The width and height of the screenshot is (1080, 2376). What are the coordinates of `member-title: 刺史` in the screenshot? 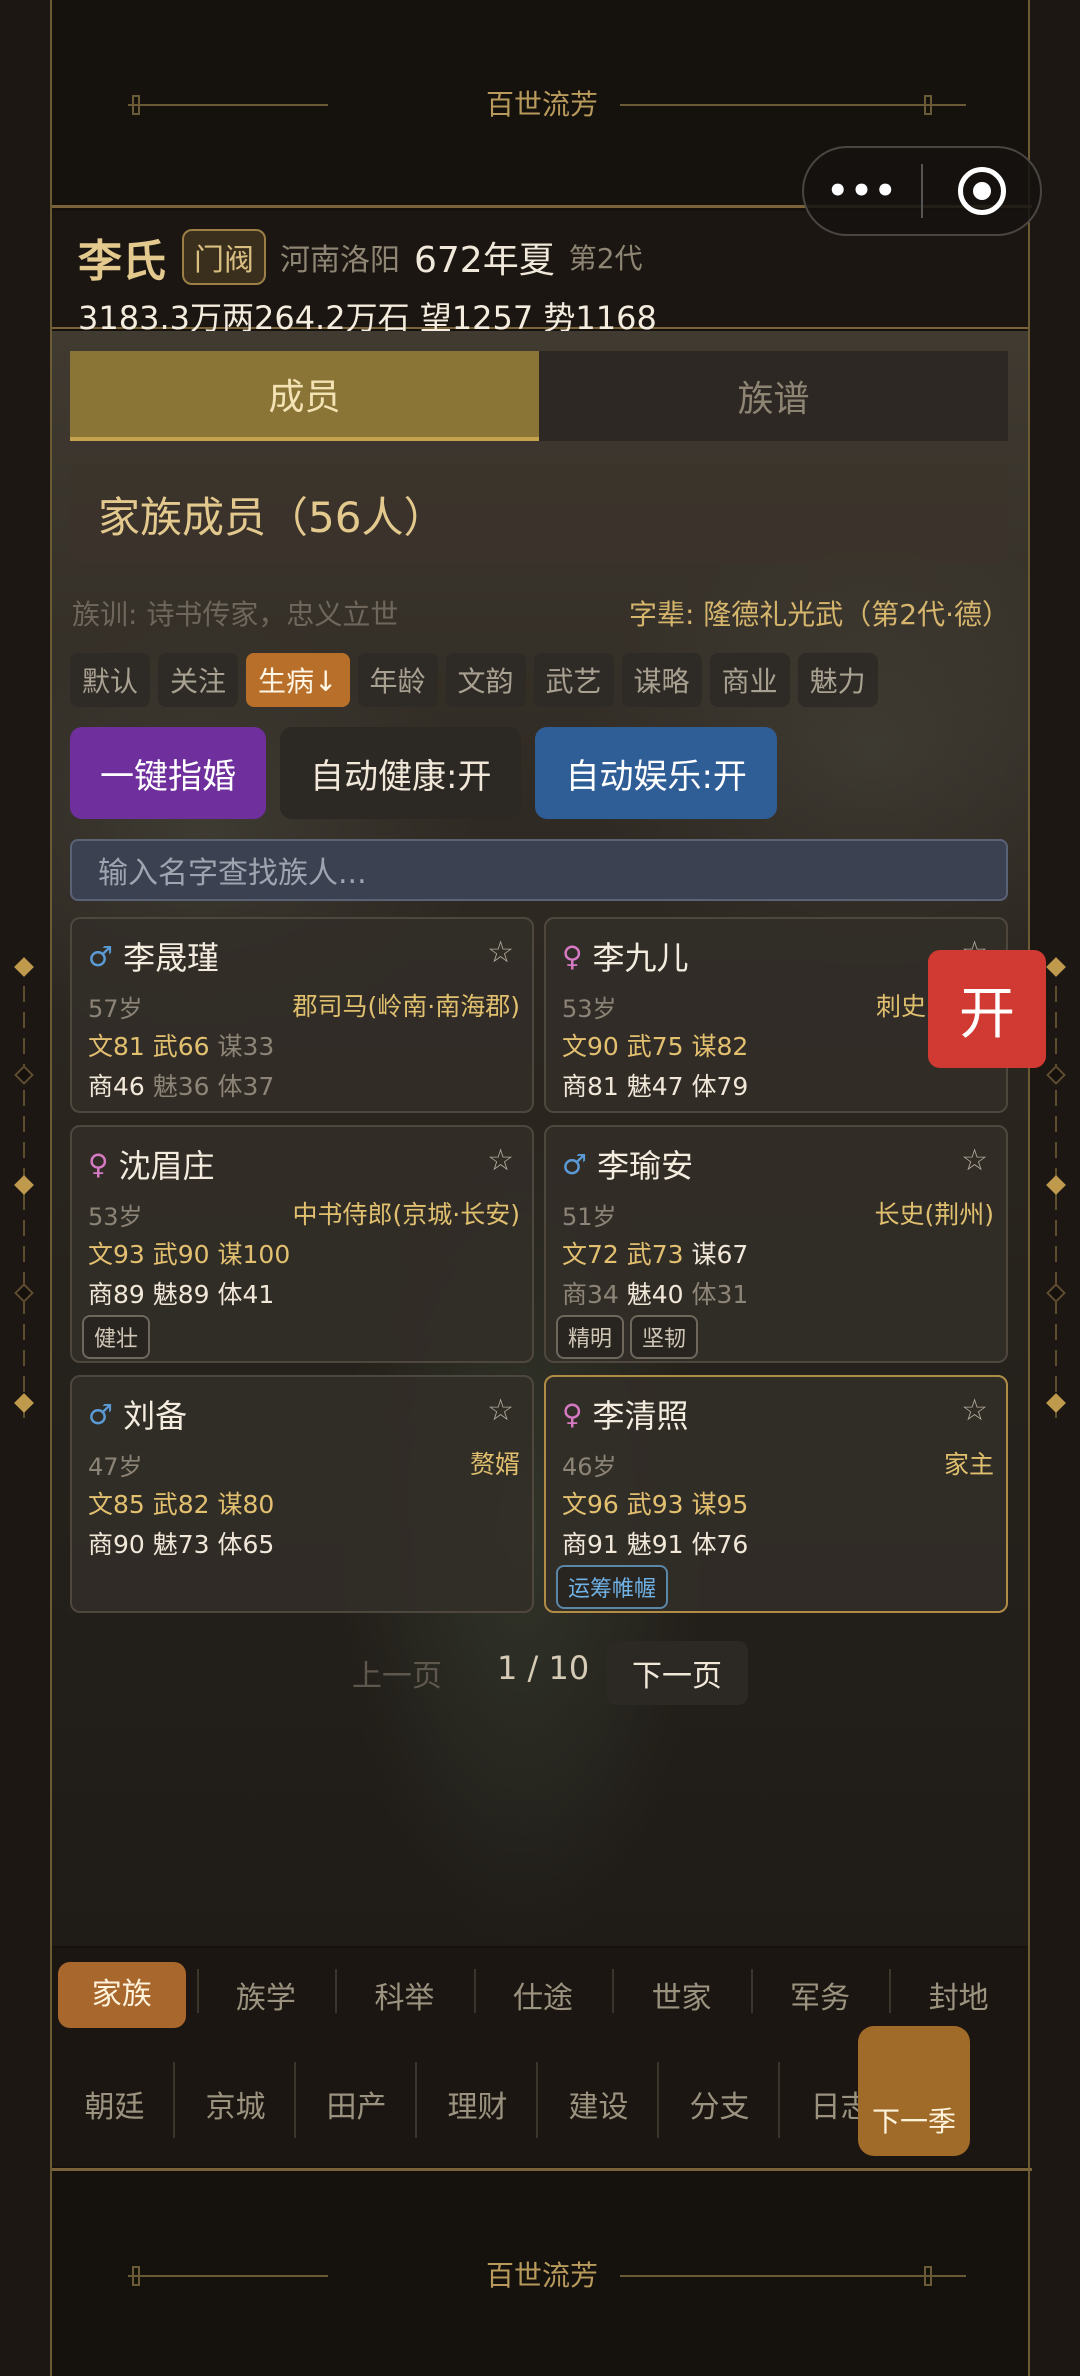 It's located at (900, 1006).